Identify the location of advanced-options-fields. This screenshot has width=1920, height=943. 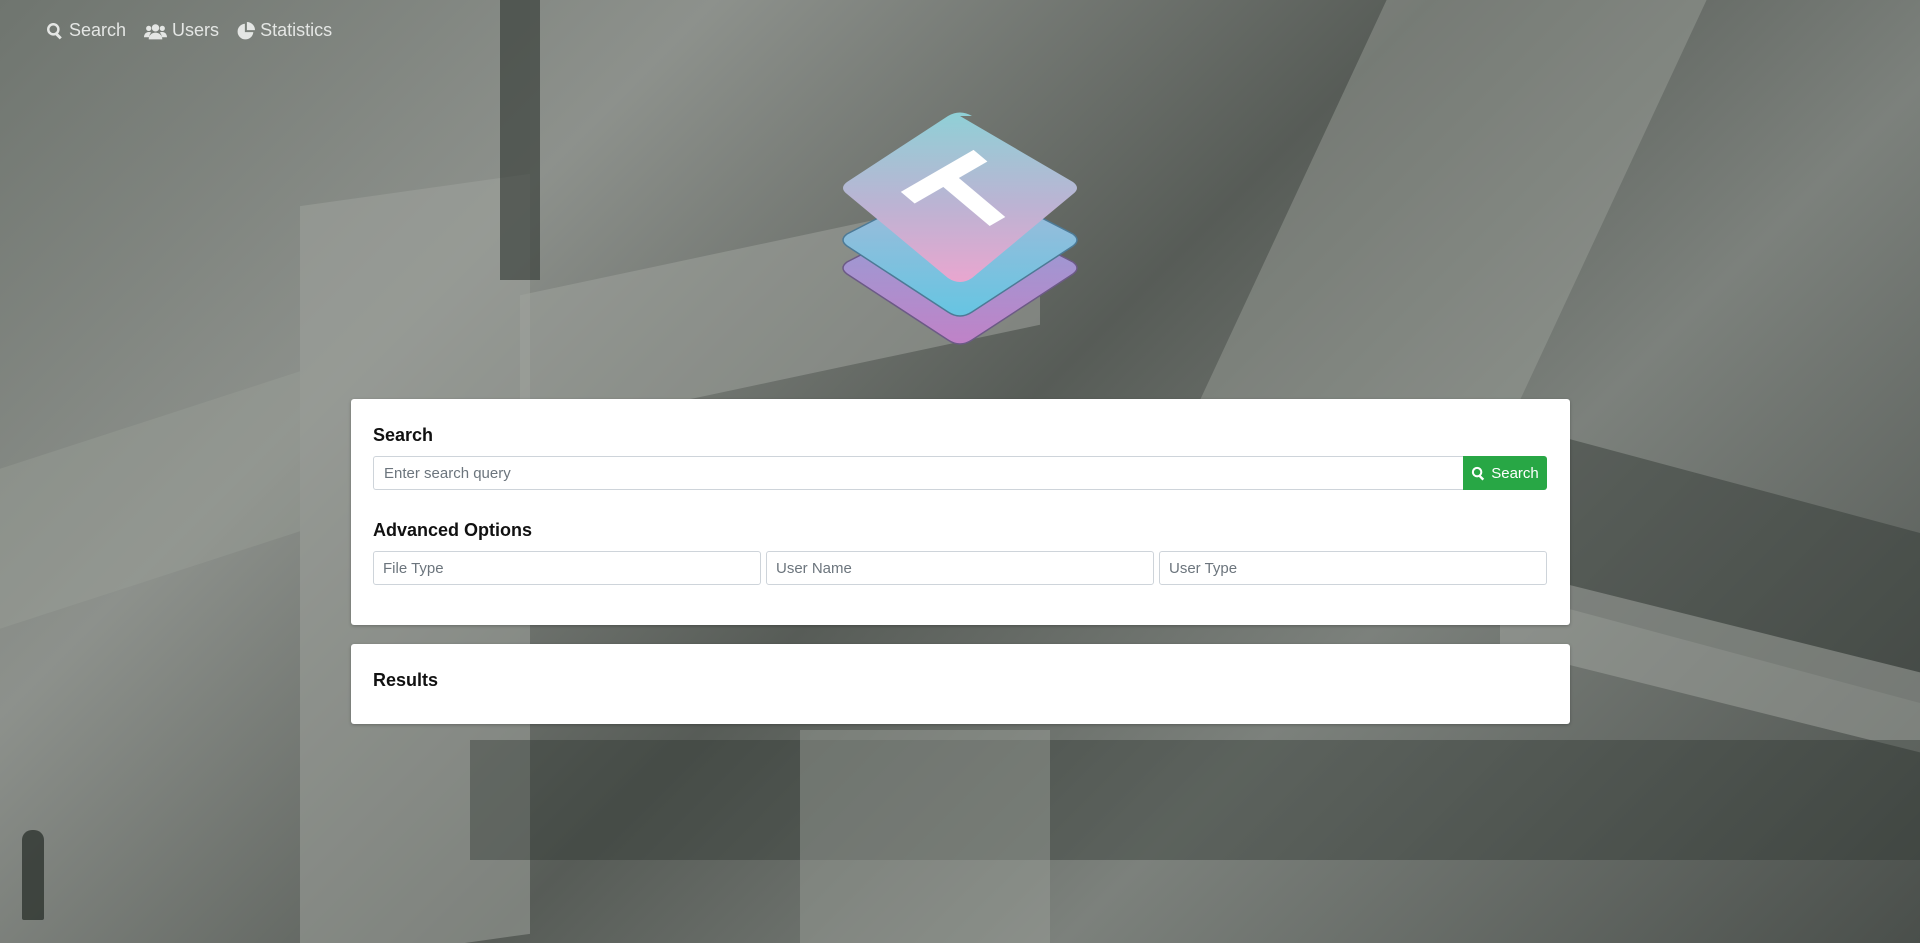
(960, 568).